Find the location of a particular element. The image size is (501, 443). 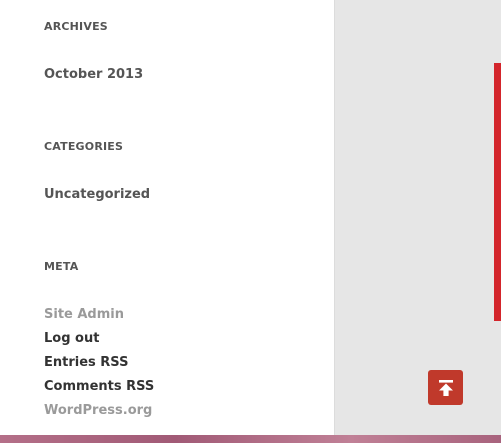

meta-link-comments-rss: Comments RSS is located at coordinates (99, 387).